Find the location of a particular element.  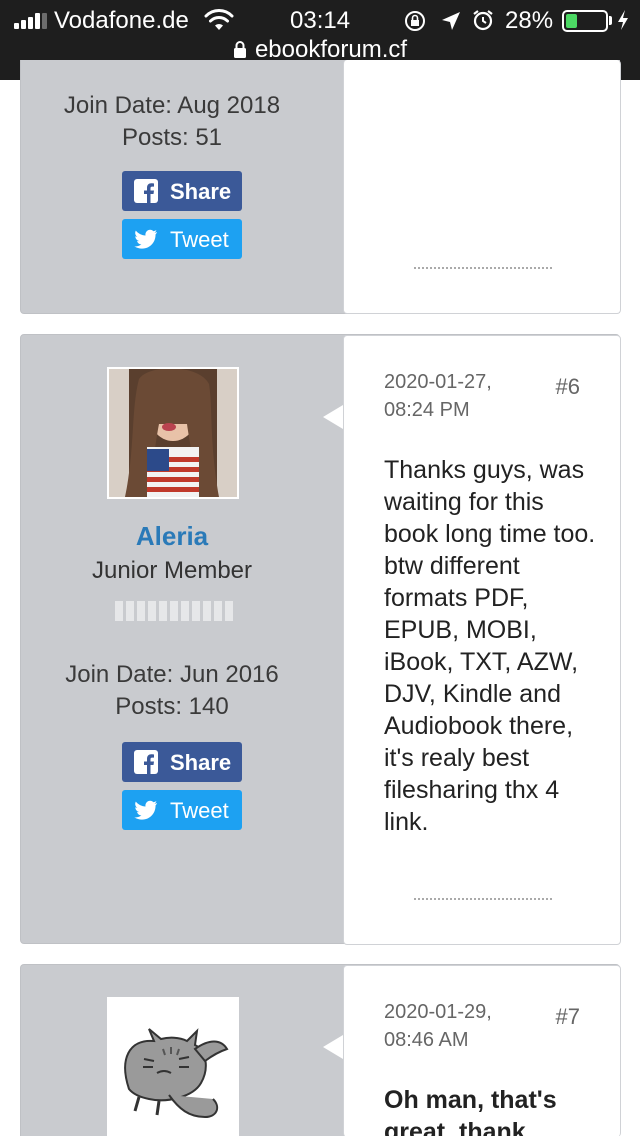

url-domain: ebookforum.cf is located at coordinates (331, 49).